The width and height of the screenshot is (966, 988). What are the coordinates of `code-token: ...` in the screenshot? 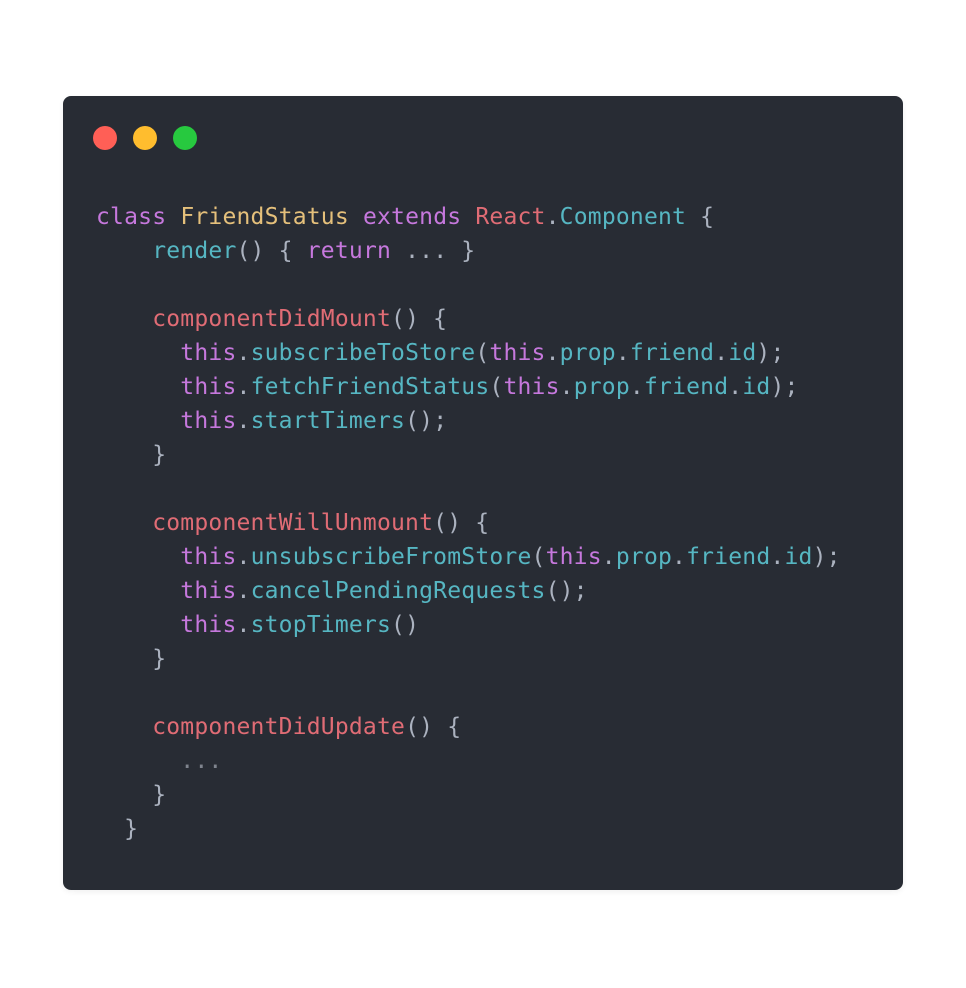 It's located at (201, 761).